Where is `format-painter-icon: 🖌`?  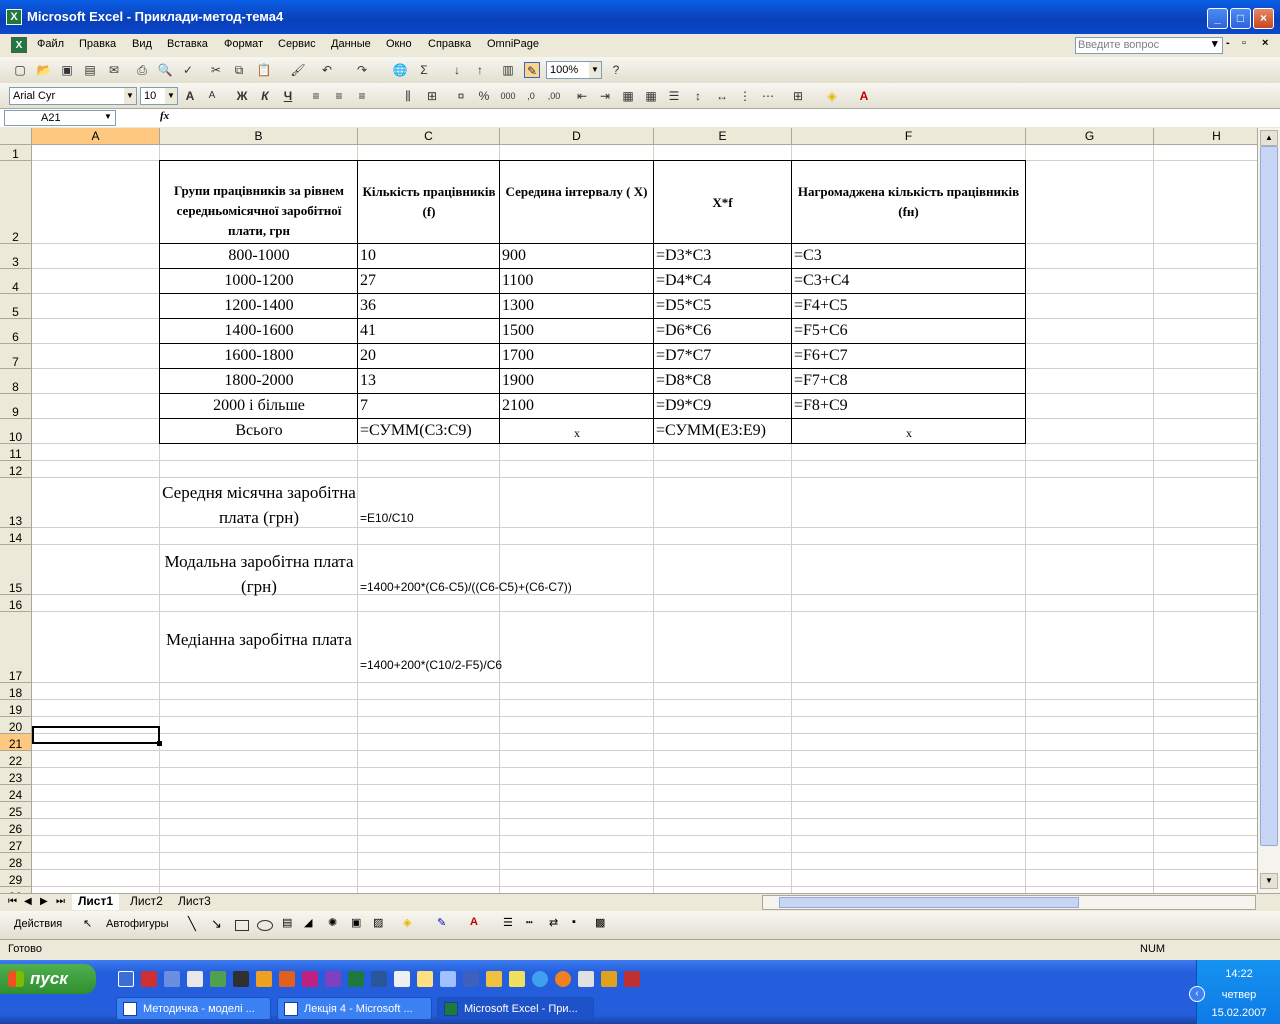
format-painter-icon: 🖌 is located at coordinates (298, 70).